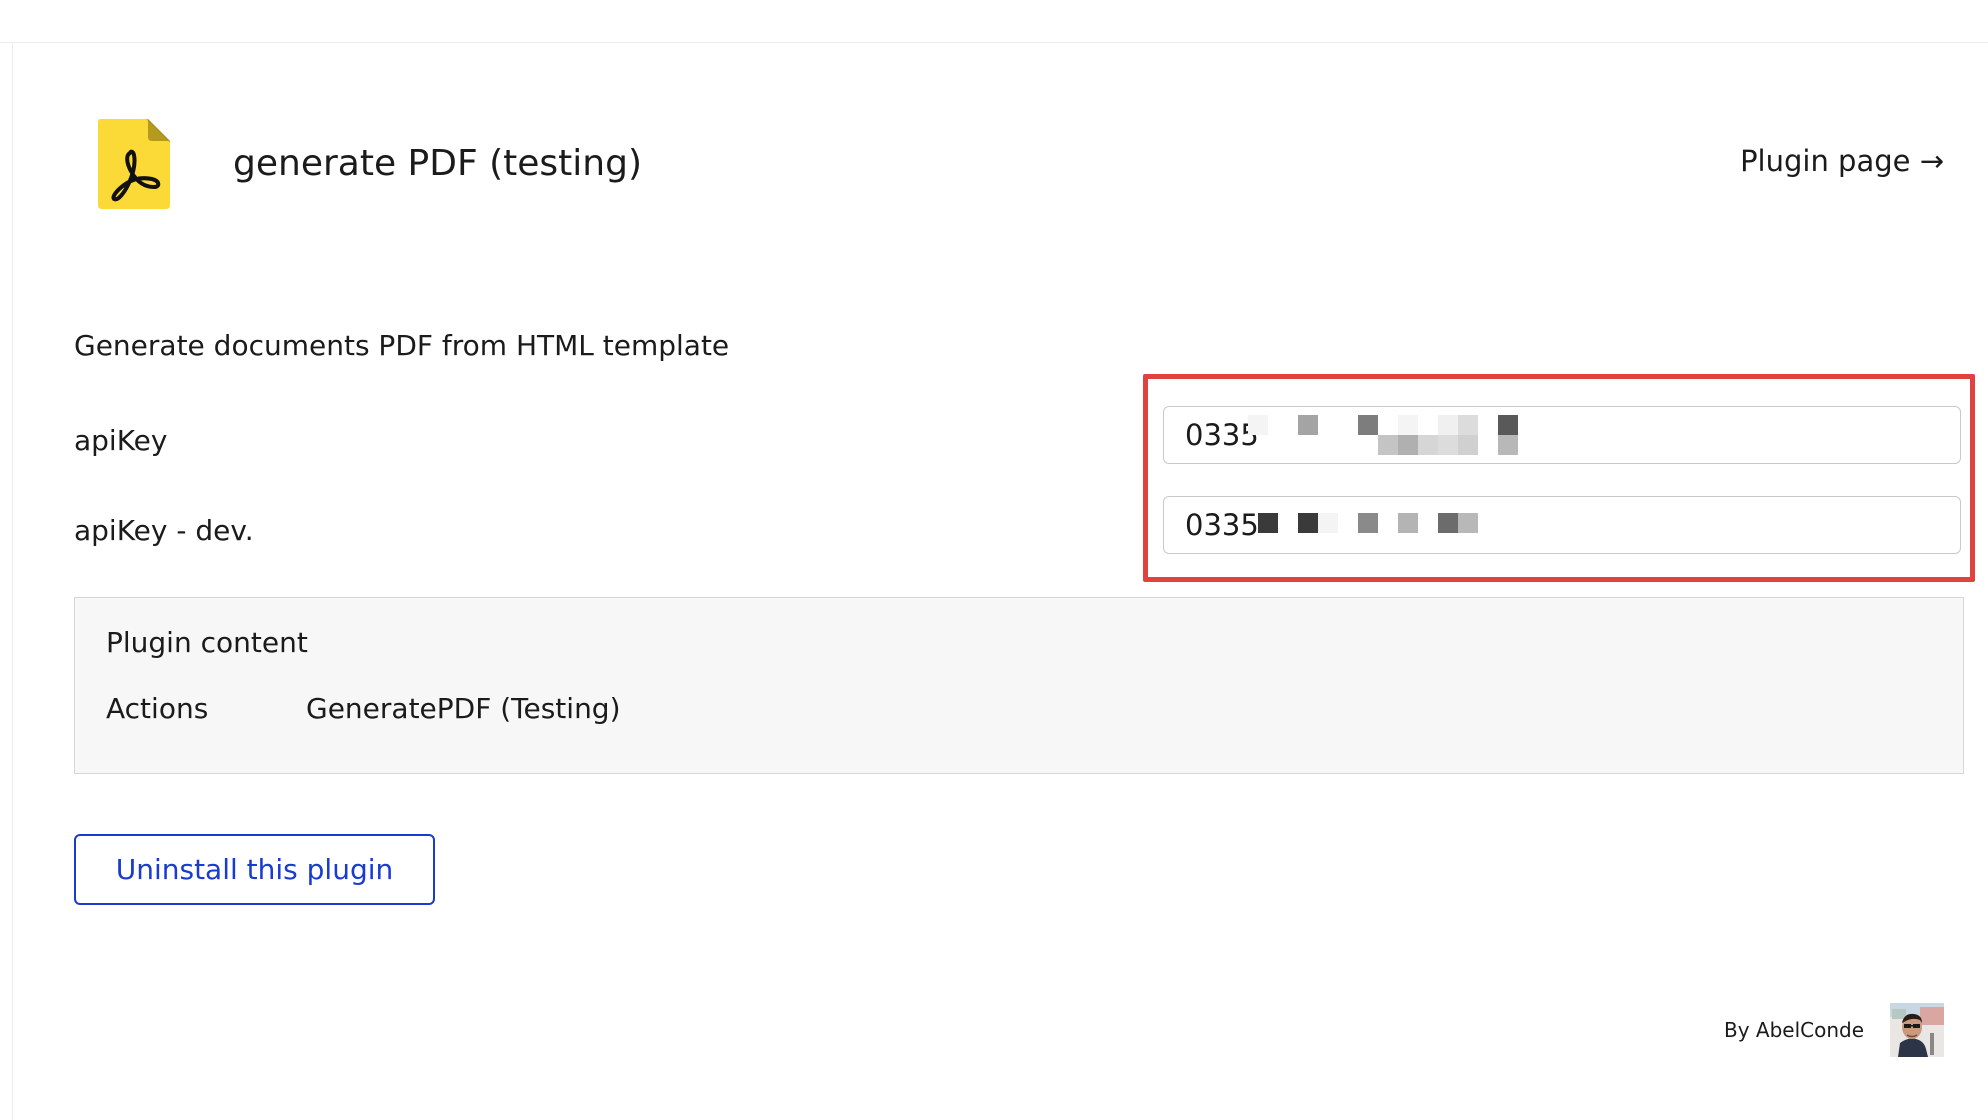  Describe the element at coordinates (164, 530) in the screenshot. I see `apikey-dev-label: apiKey - dev.` at that location.